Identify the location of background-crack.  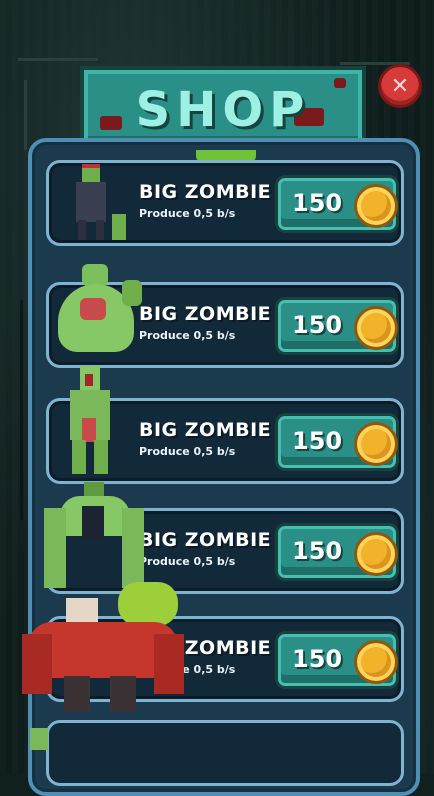
(21, 410).